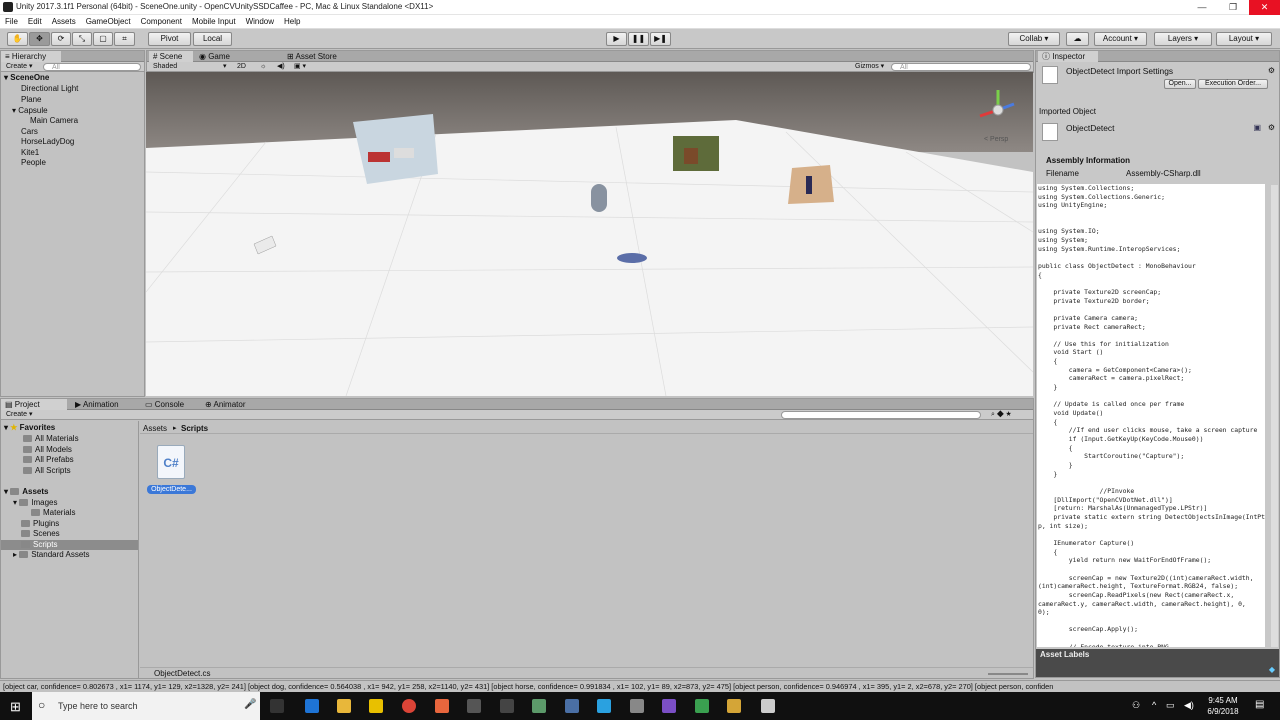  Describe the element at coordinates (702, 706) in the screenshot. I see `spreadsheet-icon` at that location.